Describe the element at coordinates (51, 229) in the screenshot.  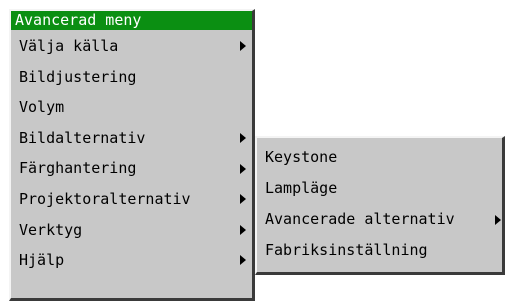
I see `menu-item-label: Verktyg` at that location.